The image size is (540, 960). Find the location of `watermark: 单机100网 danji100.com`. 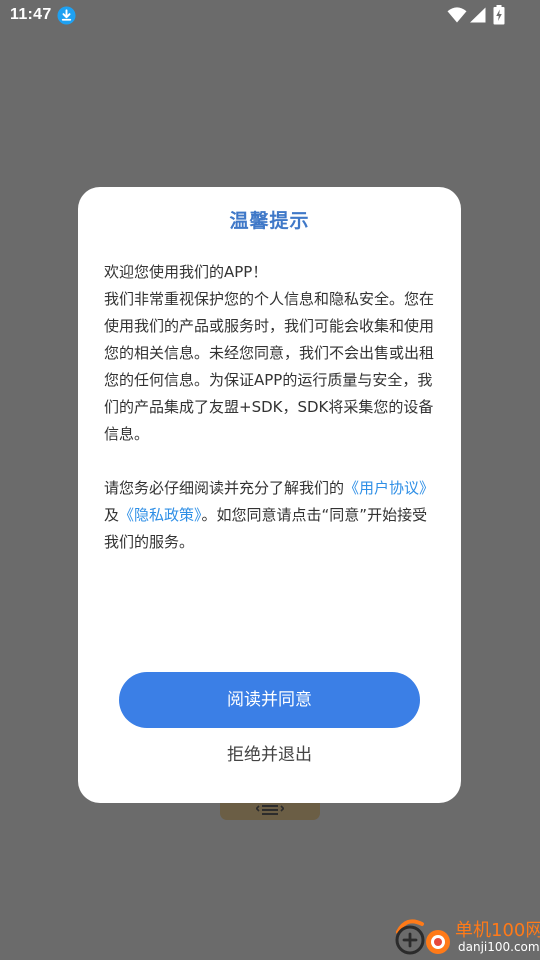

watermark: 单机100网 danji100.com is located at coordinates (466, 938).